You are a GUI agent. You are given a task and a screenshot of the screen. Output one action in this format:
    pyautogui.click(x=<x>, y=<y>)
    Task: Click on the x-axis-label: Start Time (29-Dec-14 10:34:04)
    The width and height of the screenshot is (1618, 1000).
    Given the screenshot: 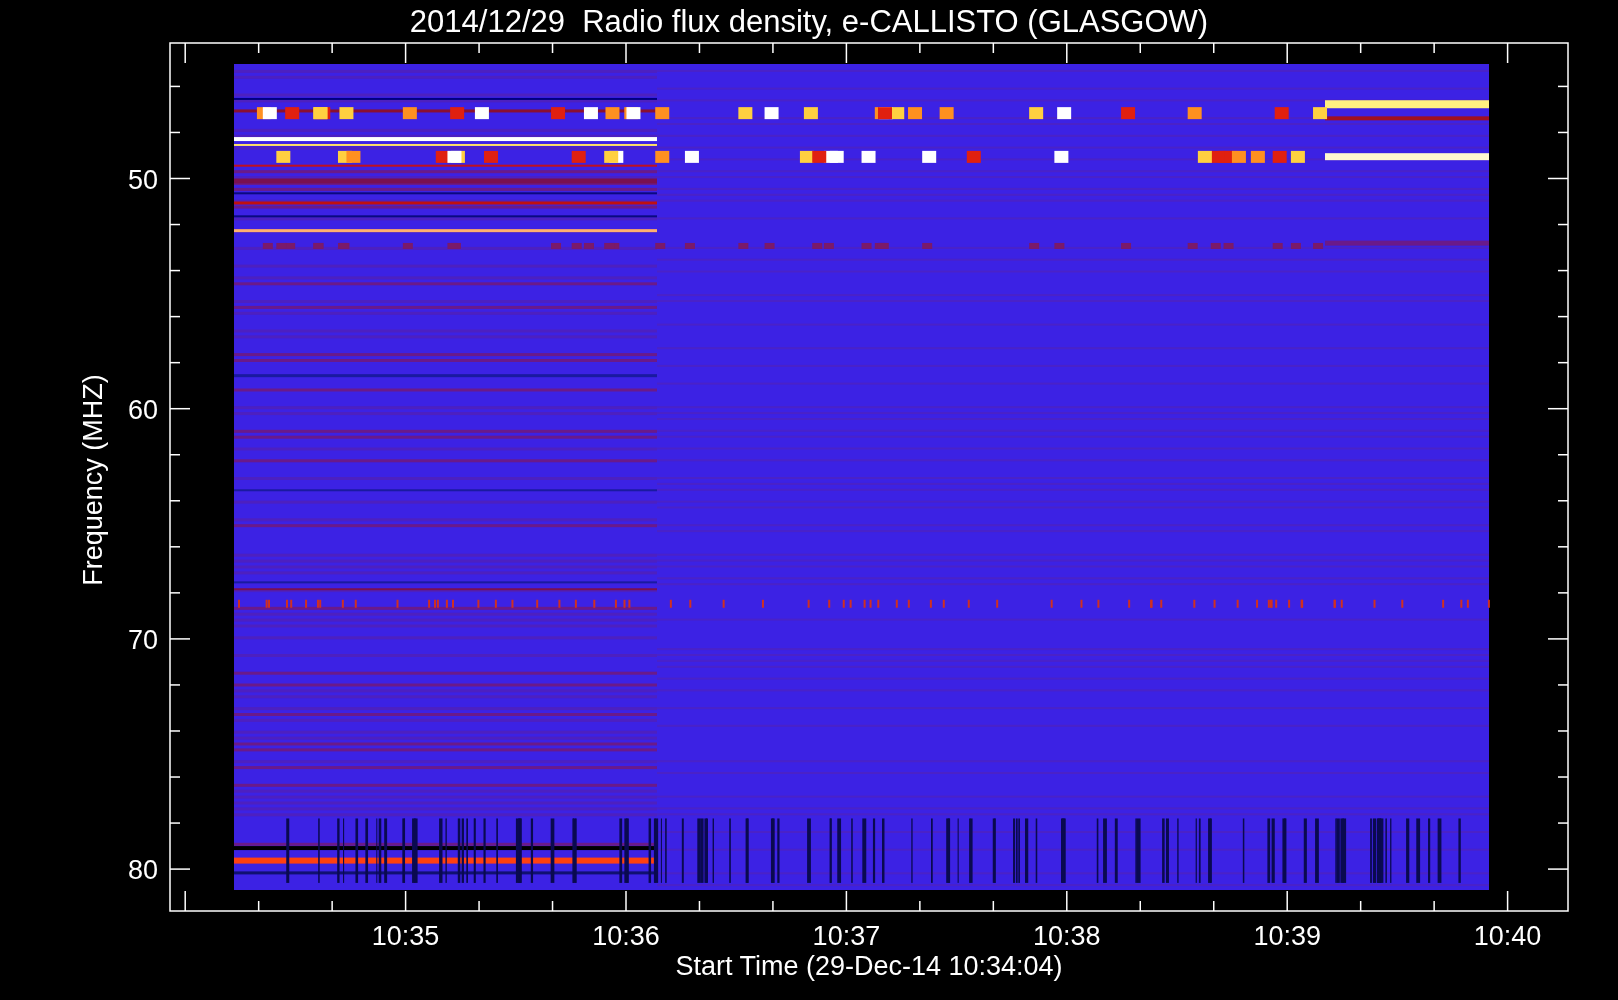 What is the action you would take?
    pyautogui.click(x=869, y=966)
    